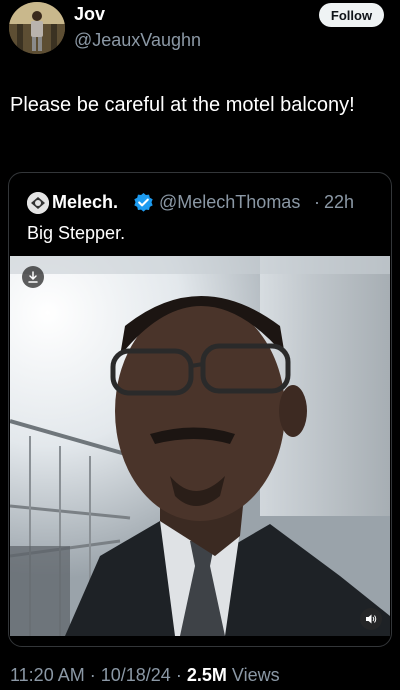 The width and height of the screenshot is (400, 690). Describe the element at coordinates (207, 675) in the screenshot. I see `views-count: 2.5M` at that location.